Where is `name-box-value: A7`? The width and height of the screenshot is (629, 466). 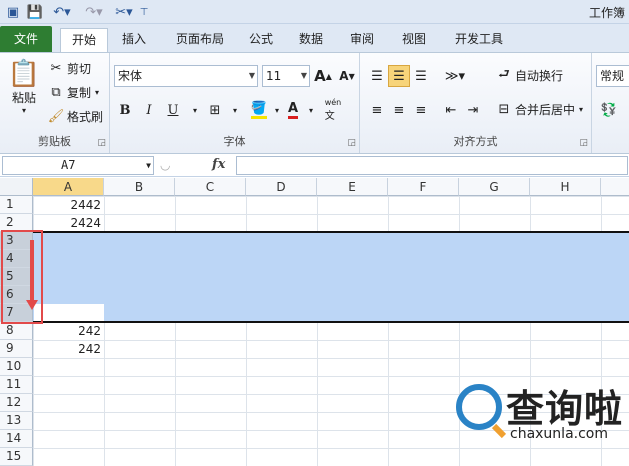
name-box-value: A7 is located at coordinates (68, 165).